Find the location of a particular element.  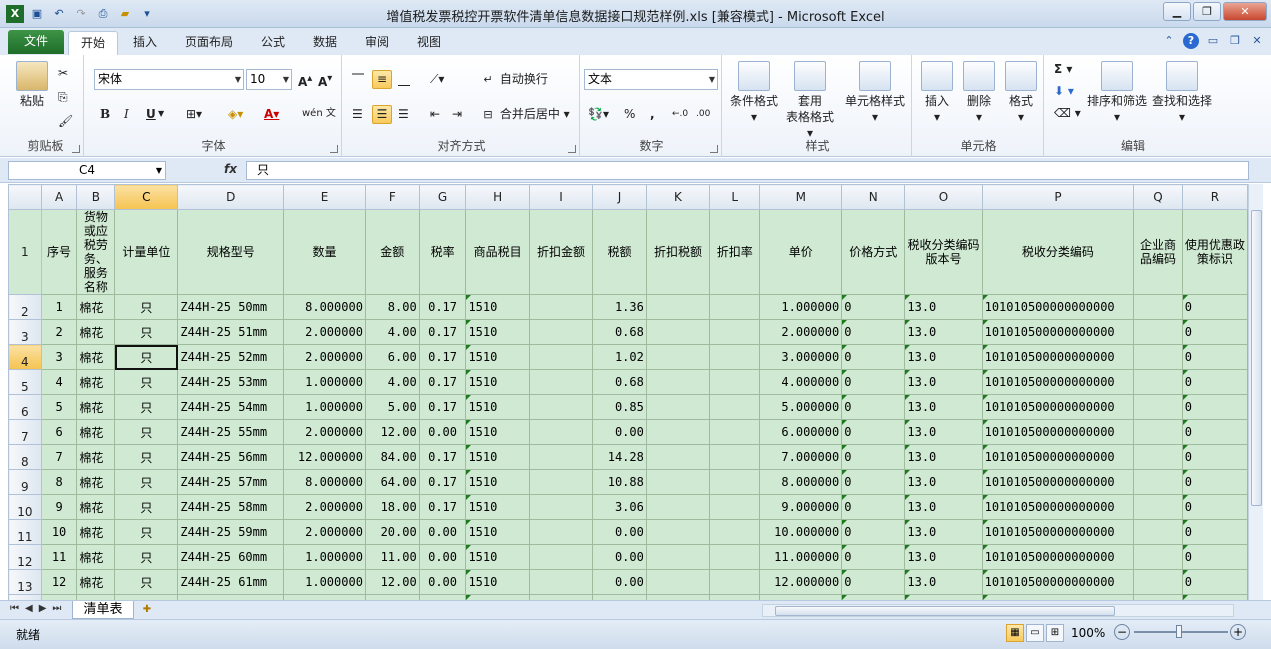

insert-cells-button: 插入 ▾ is located at coordinates (937, 93).